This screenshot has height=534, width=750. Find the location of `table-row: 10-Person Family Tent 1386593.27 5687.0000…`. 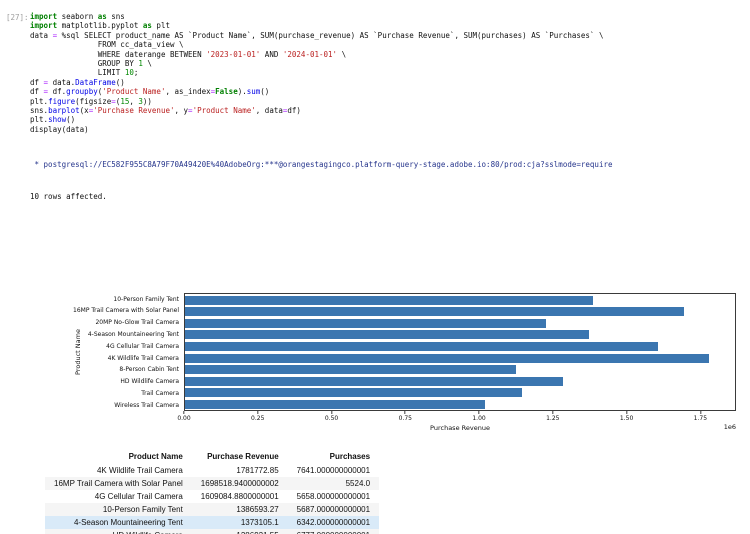

table-row: 10-Person Family Tent 1386593.27 5687.0000… is located at coordinates (212, 510).